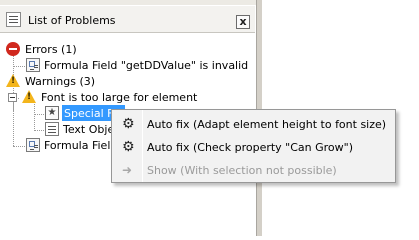  What do you see at coordinates (51, 49) in the screenshot?
I see `errors-group-label: Errors (1)` at bounding box center [51, 49].